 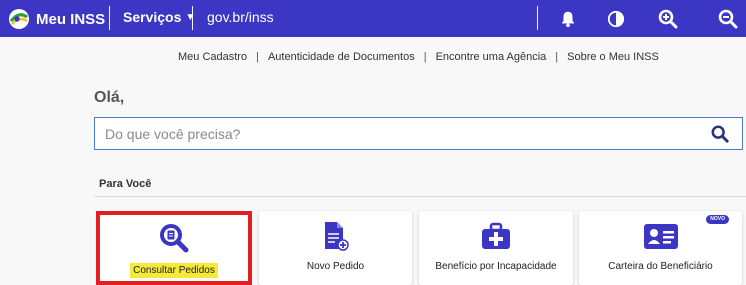 I want to click on zoom-in-icon, so click(x=668, y=19).